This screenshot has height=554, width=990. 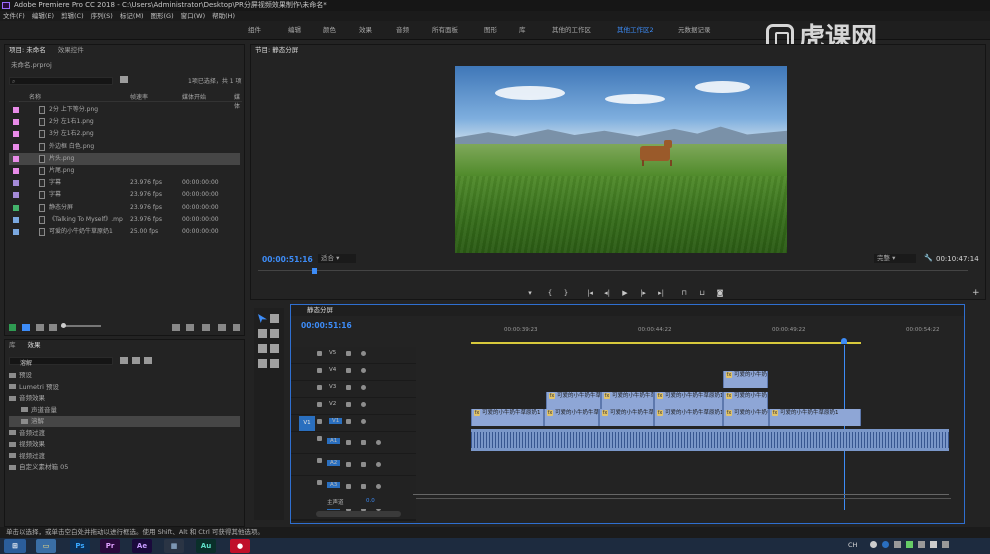 What do you see at coordinates (222, 327) in the screenshot?
I see `new-item-icon` at bounding box center [222, 327].